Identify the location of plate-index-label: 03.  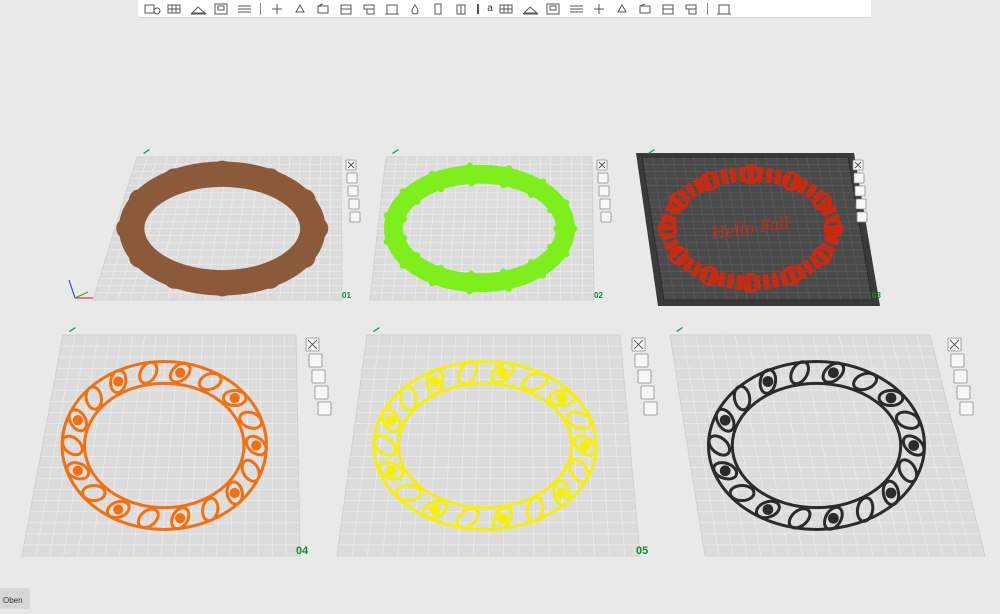
(876, 295).